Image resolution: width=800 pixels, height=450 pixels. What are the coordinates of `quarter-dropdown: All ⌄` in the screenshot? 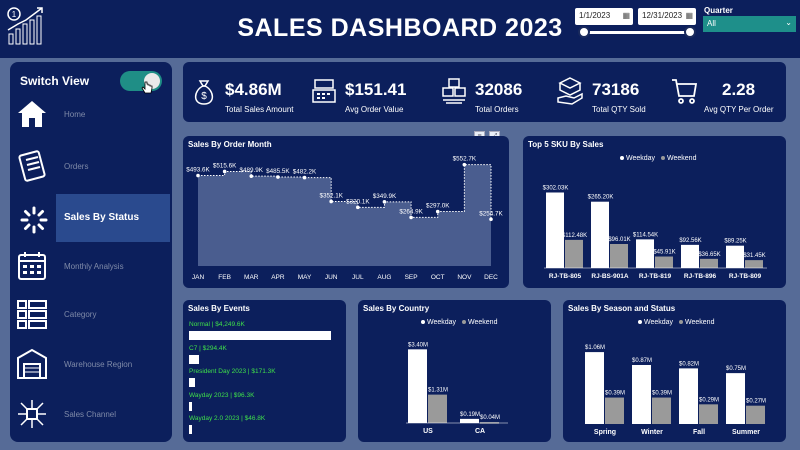 It's located at (749, 24).